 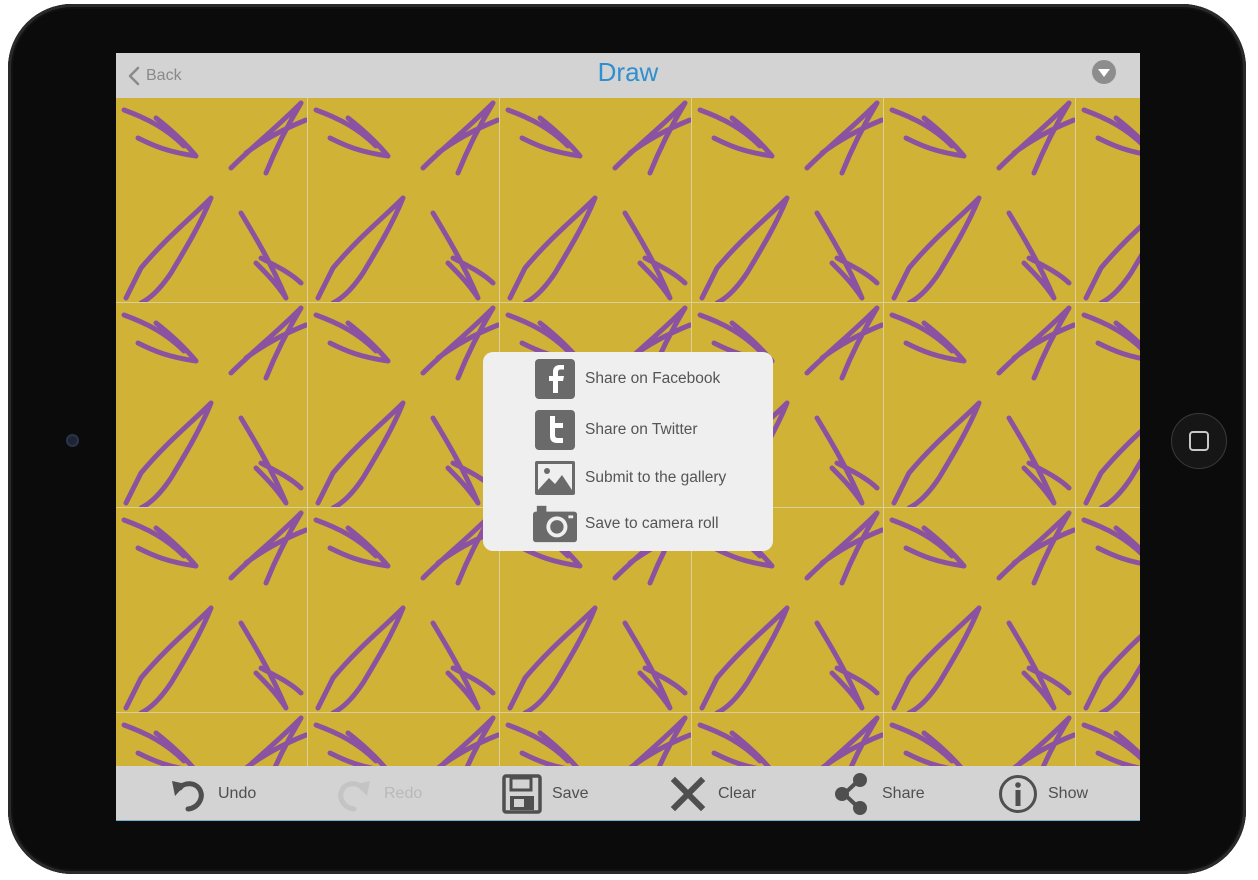 What do you see at coordinates (522, 794) in the screenshot?
I see `floppy-disk-icon` at bounding box center [522, 794].